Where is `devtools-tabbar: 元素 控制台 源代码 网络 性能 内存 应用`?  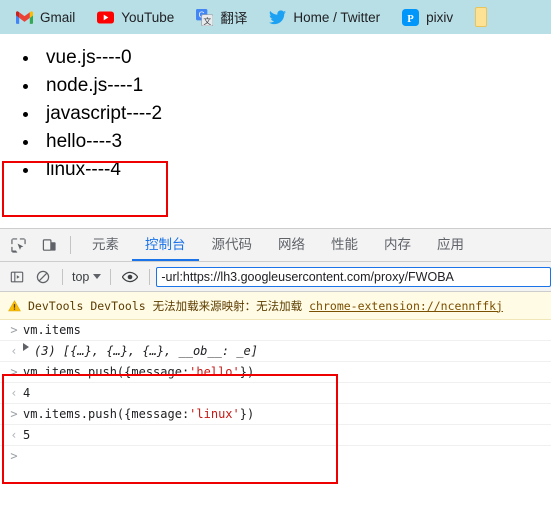 devtools-tabbar: 元素 控制台 源代码 网络 性能 内存 应用 is located at coordinates (275, 245).